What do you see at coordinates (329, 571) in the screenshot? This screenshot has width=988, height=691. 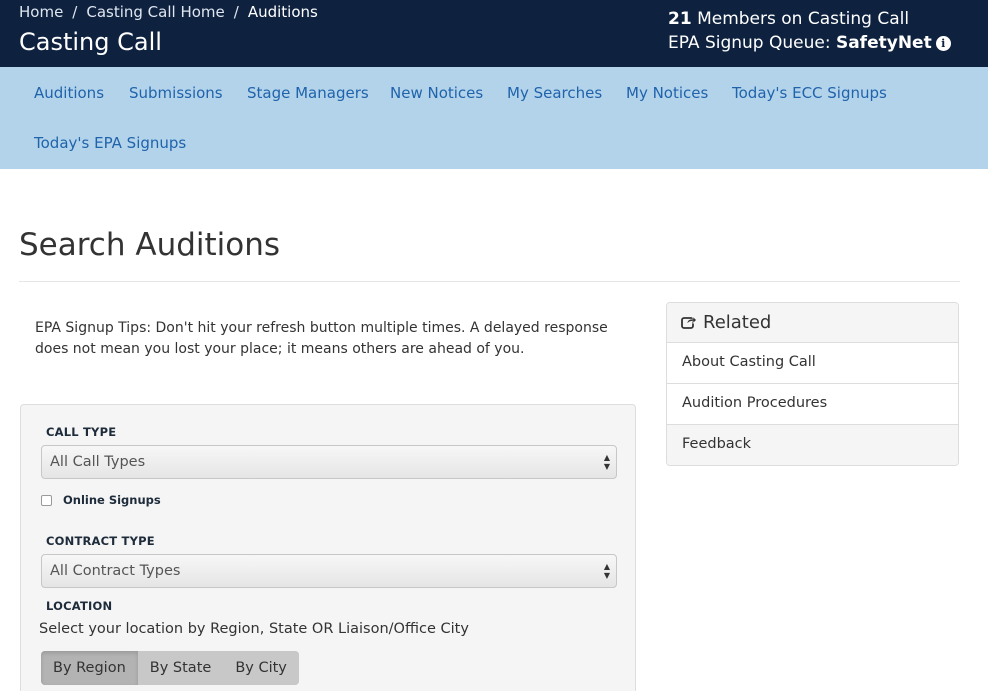 I see `contract-type-select: All Contract Types ▲ ▼` at bounding box center [329, 571].